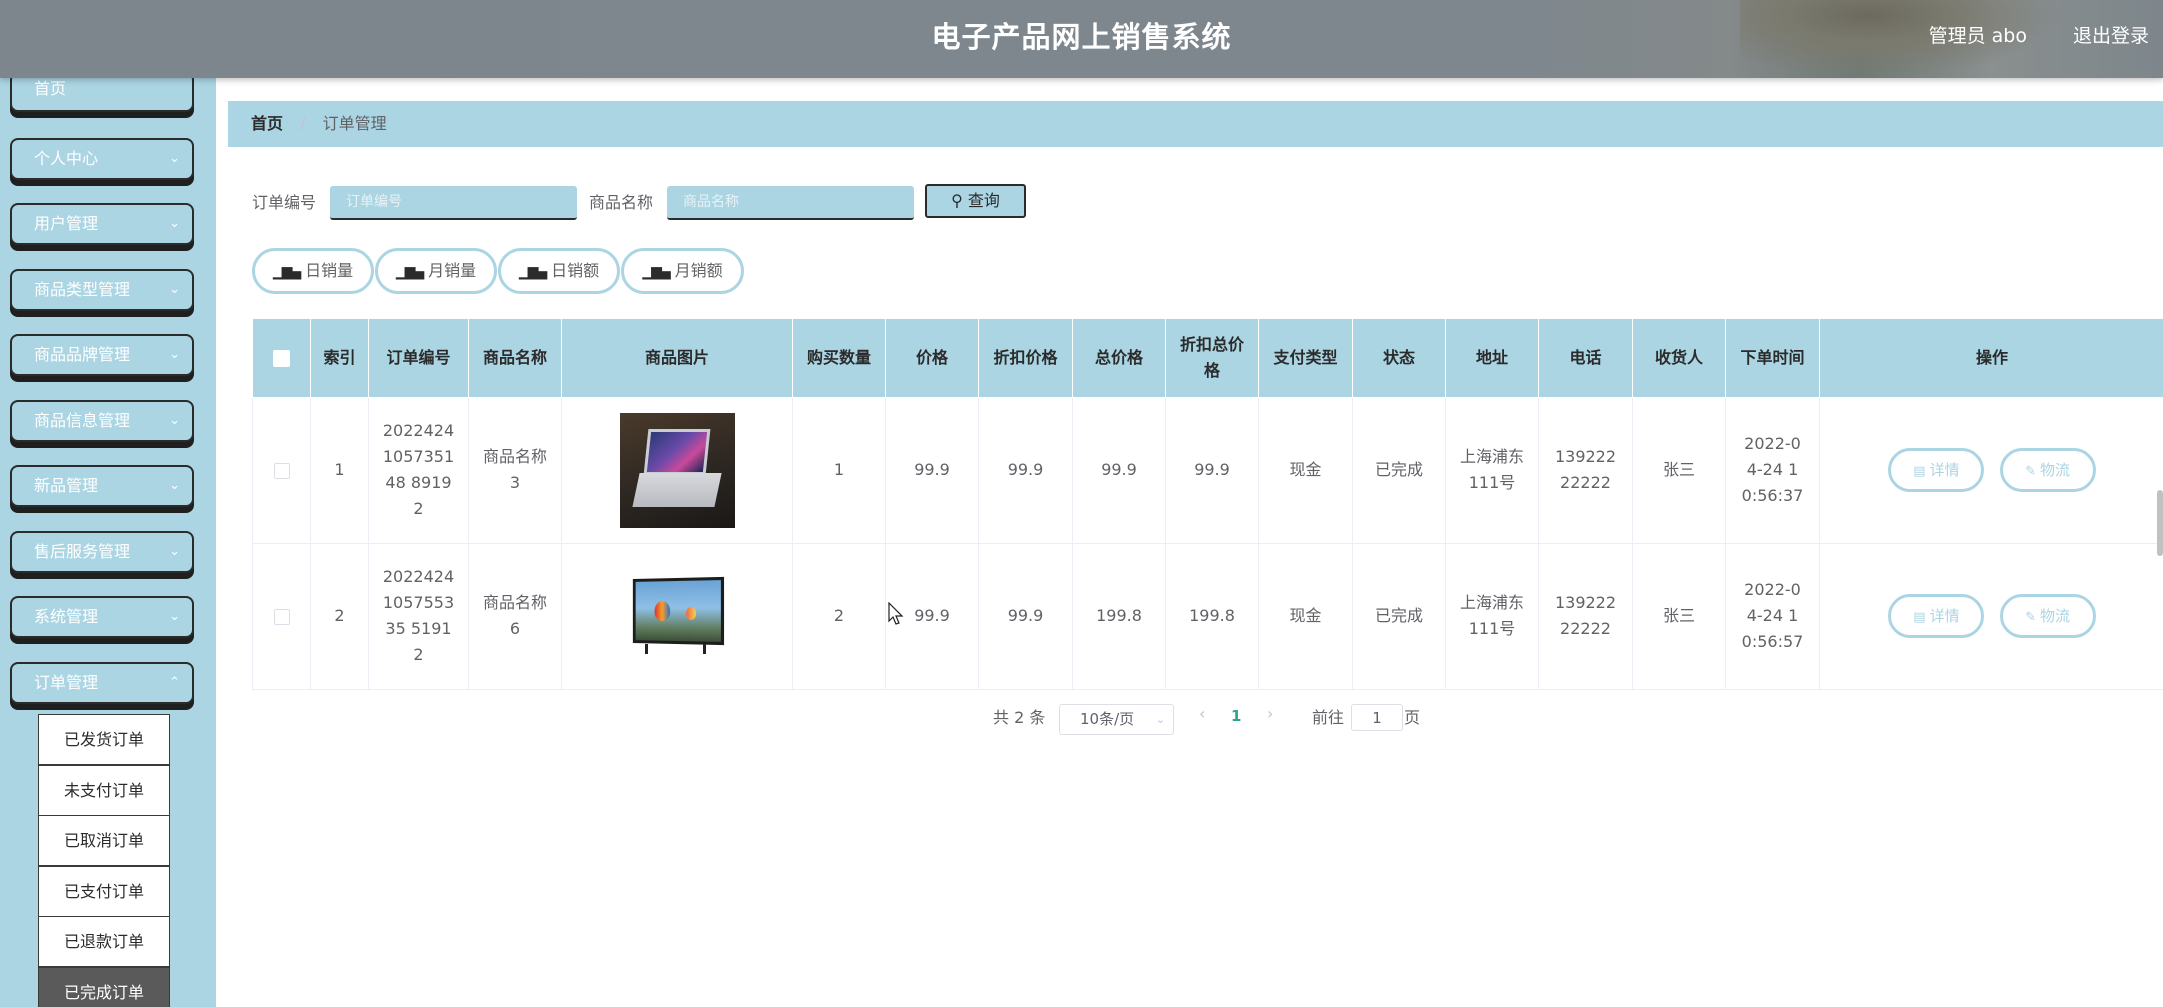 This screenshot has height=1007, width=2163. I want to click on product-name-cell: 商品名称6, so click(515, 616).